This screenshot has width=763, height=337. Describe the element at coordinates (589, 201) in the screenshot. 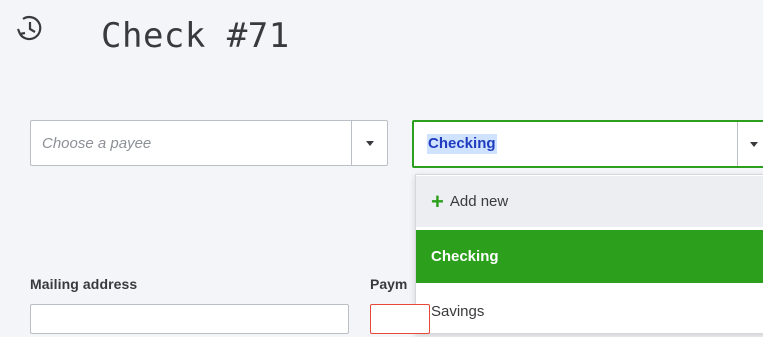

I see `add-new-option: + Add new` at that location.